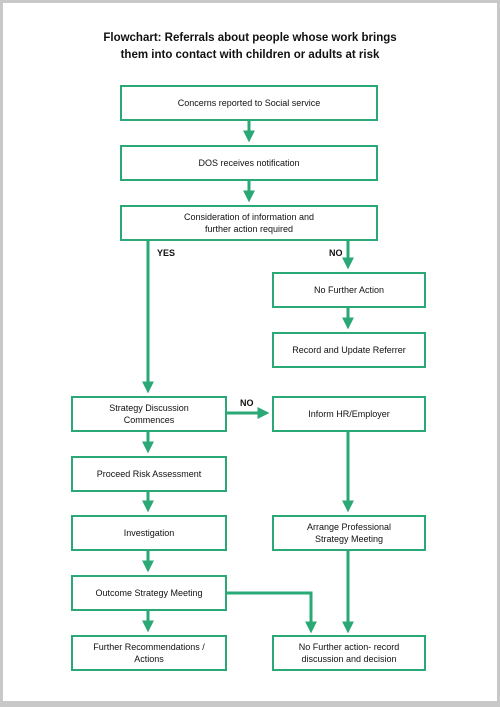 This screenshot has height=707, width=500. I want to click on node-text: Record and Update Referrer, so click(349, 350).